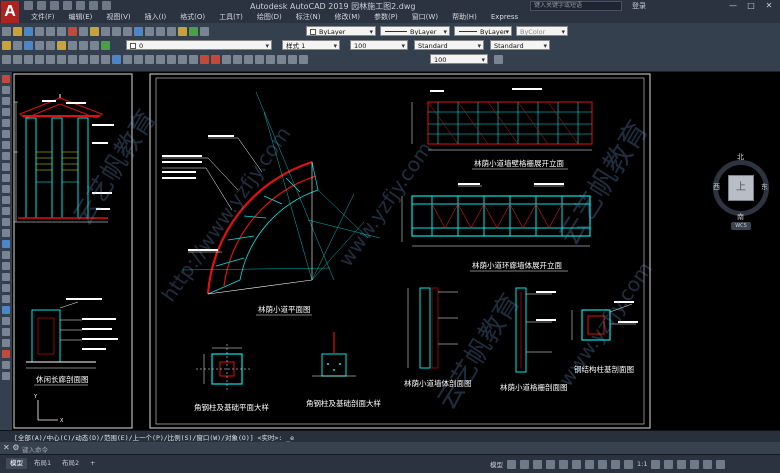 This screenshot has height=473, width=780. Describe the element at coordinates (6, 288) in the screenshot. I see `arc-draw-icon` at that location.